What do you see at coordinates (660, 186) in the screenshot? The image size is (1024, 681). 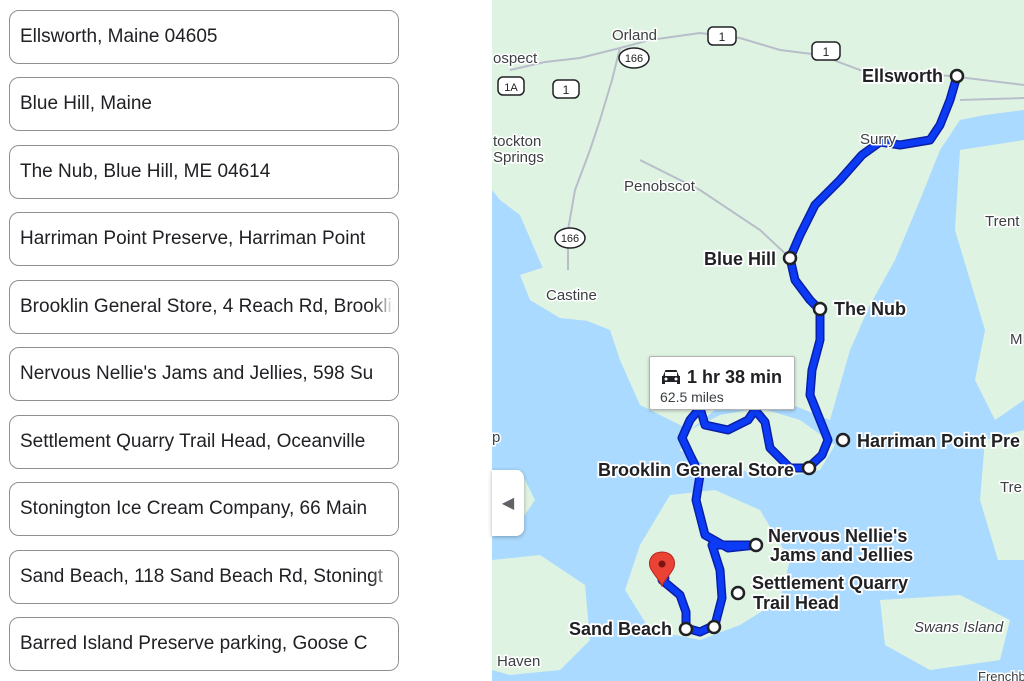 I see `label-penobscot: Penobscot` at bounding box center [660, 186].